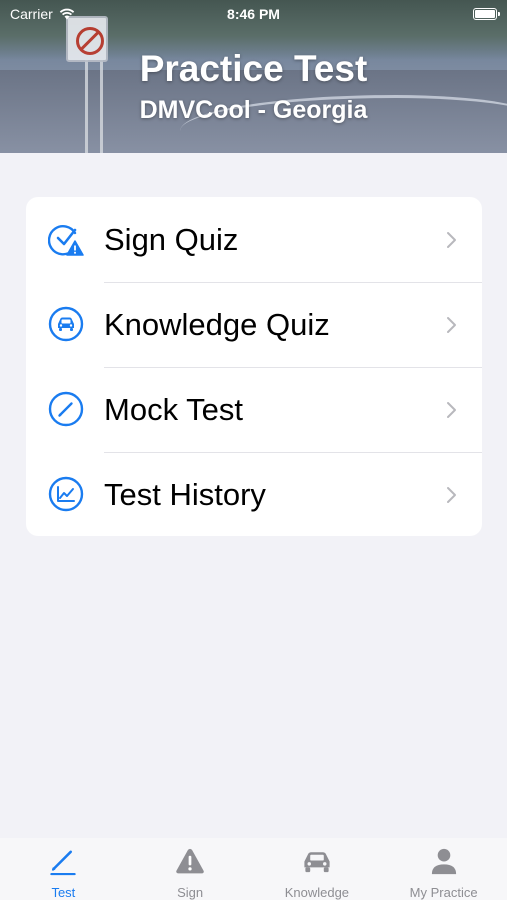 This screenshot has width=507, height=900. I want to click on tab-label: Knowledge, so click(317, 892).